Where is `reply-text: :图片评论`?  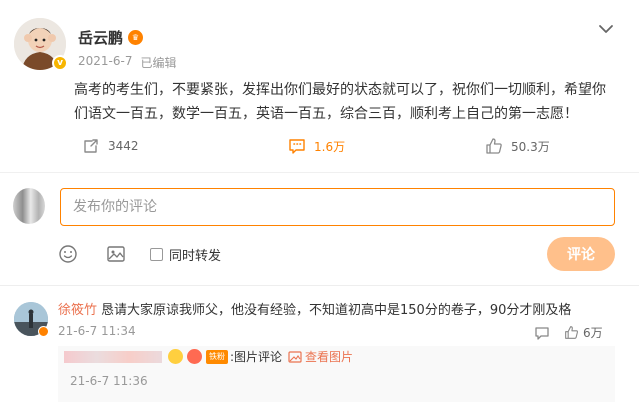
reply-text: :图片评论 is located at coordinates (256, 357).